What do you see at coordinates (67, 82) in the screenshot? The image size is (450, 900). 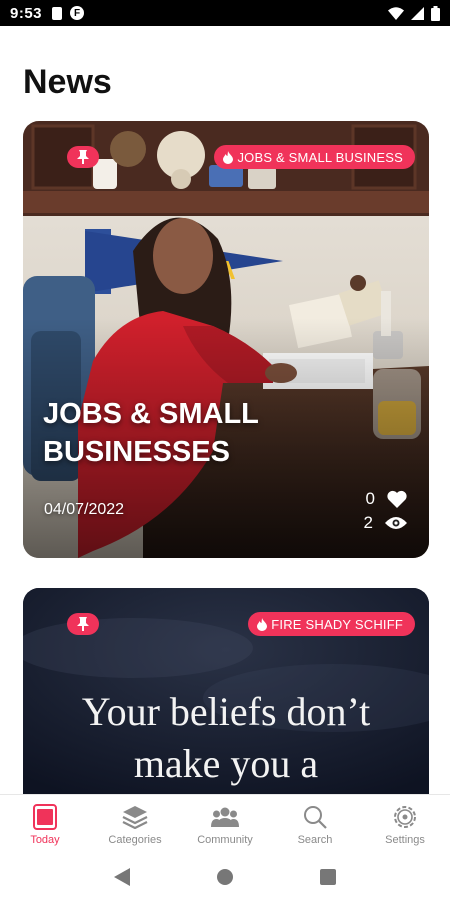 I see `page-title: News` at bounding box center [67, 82].